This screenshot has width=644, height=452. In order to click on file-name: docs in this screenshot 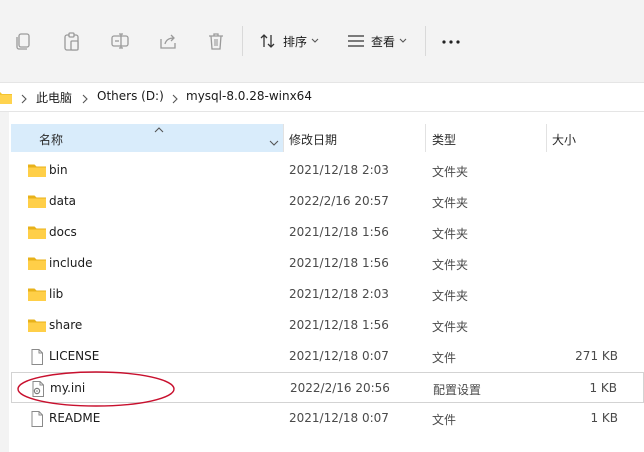, I will do `click(63, 232)`.